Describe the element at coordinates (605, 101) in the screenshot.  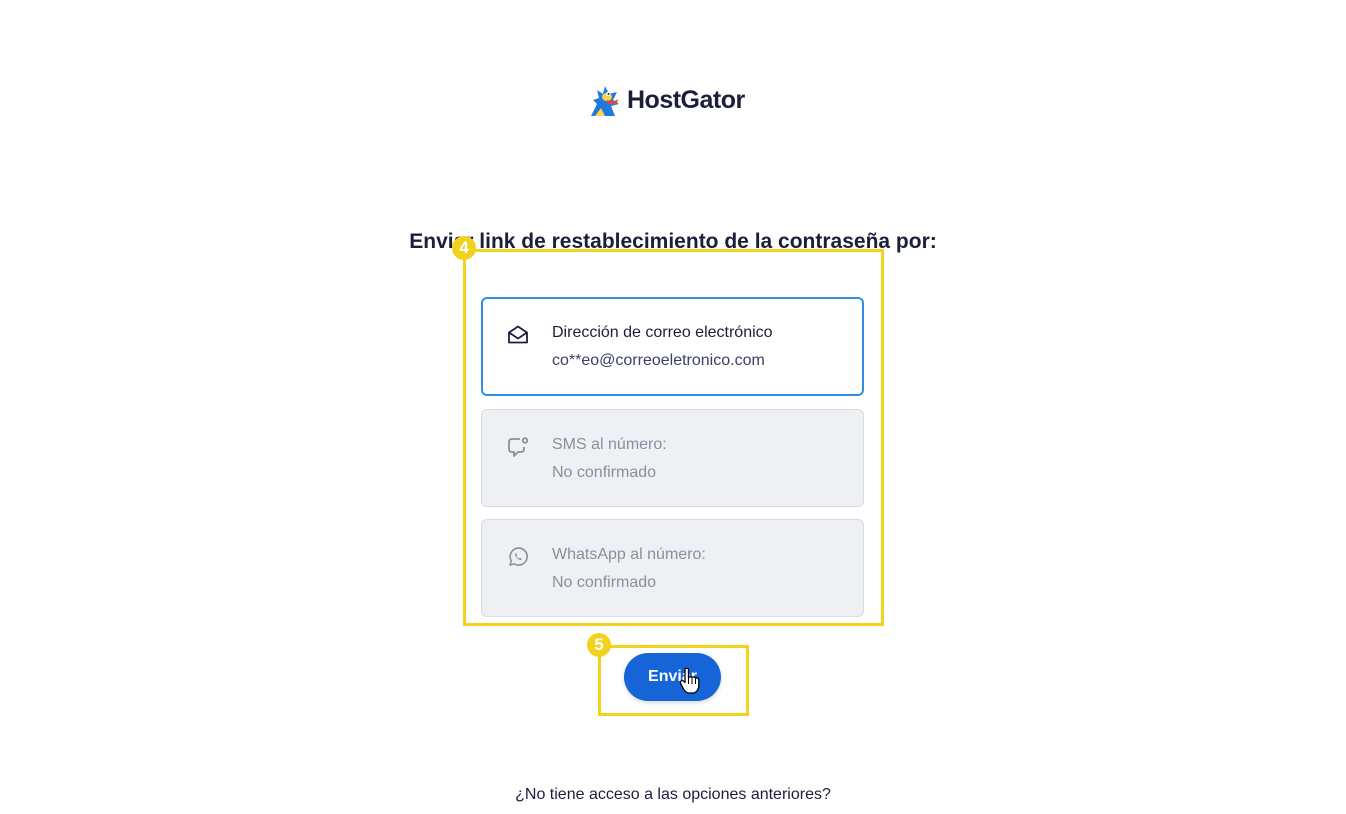
I see `gator-mascot-icon` at that location.